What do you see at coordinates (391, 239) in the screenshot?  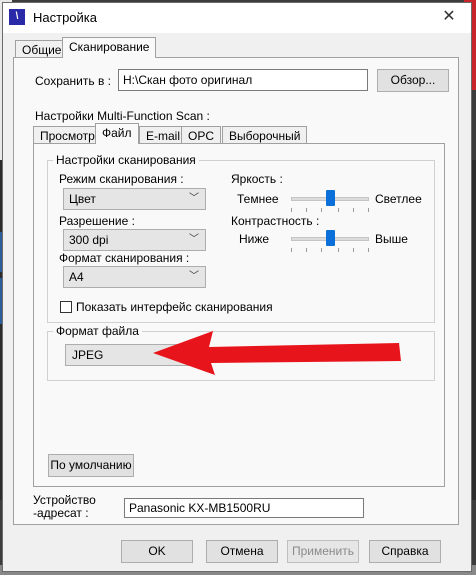 I see `contrast-max-label: Выше` at bounding box center [391, 239].